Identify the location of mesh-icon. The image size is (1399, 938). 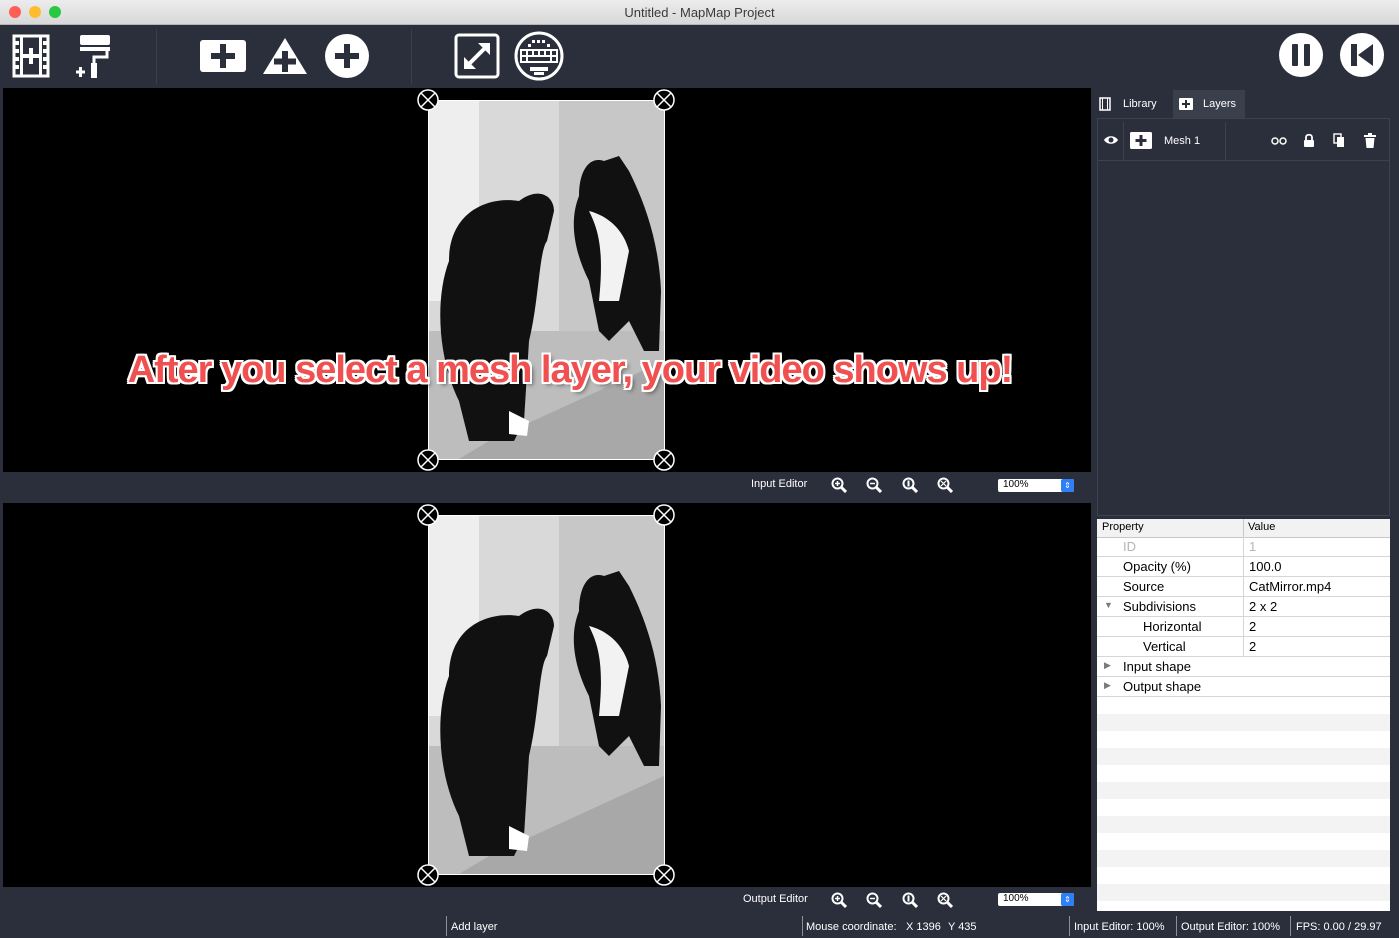
(1141, 140).